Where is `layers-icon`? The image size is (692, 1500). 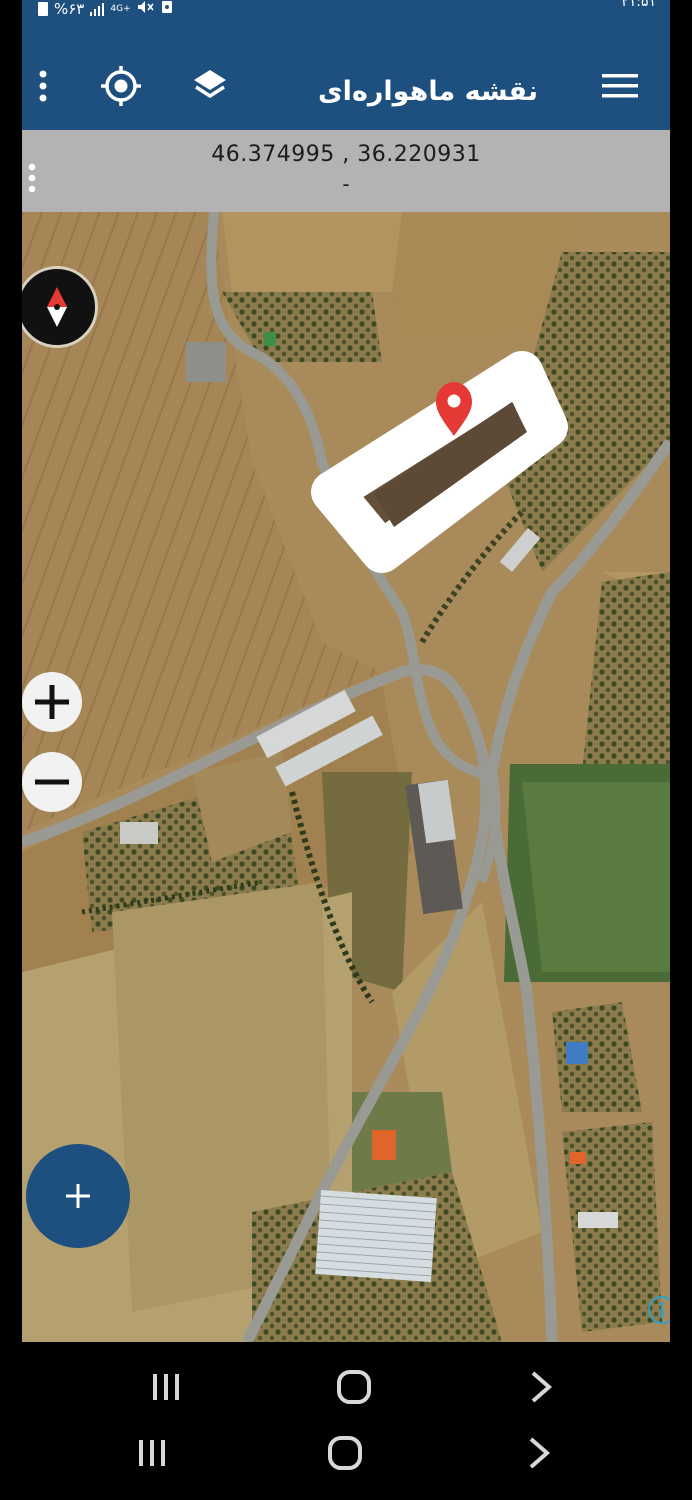
layers-icon is located at coordinates (210, 86).